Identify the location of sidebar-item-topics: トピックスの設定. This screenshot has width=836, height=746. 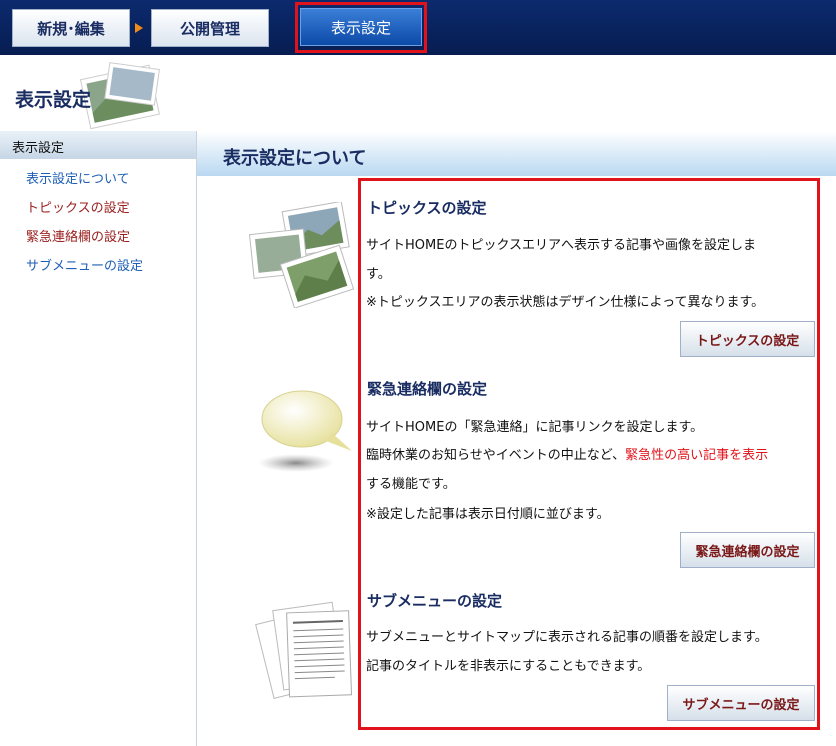
(111, 208).